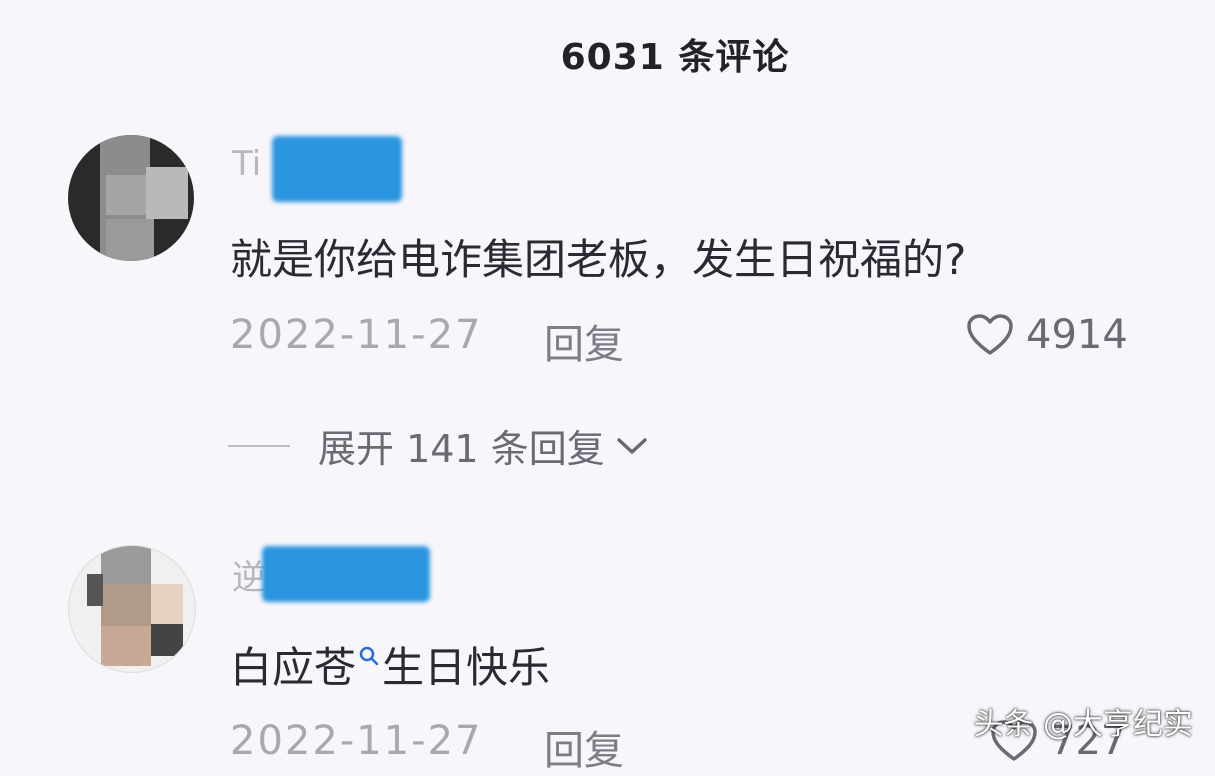 The width and height of the screenshot is (1215, 776). I want to click on username-text: 逆, so click(249, 574).